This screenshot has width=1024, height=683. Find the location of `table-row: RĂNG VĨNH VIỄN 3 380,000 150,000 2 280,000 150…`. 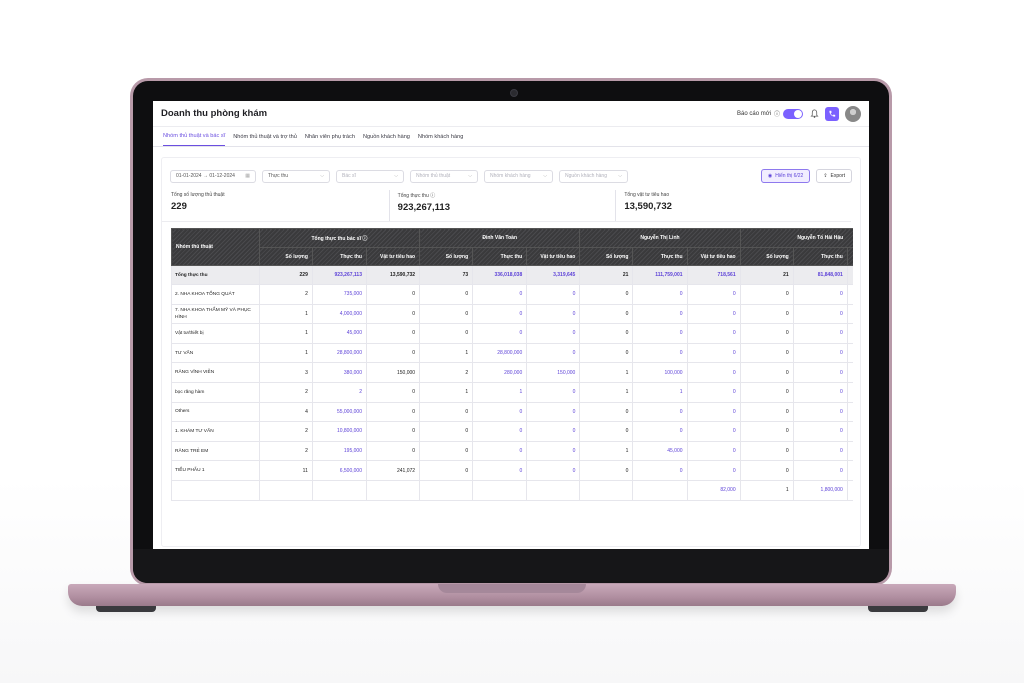

table-row: RĂNG VĨNH VIỄN 3 380,000 150,000 2 280,000 150… is located at coordinates (512, 372).